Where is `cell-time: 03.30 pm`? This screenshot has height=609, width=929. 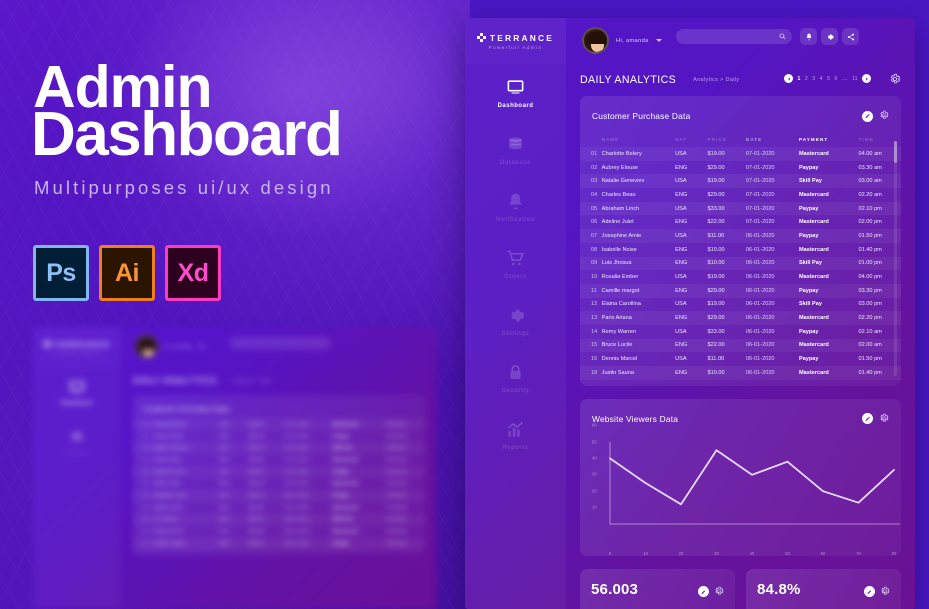 cell-time: 03.30 pm is located at coordinates (396, 543).